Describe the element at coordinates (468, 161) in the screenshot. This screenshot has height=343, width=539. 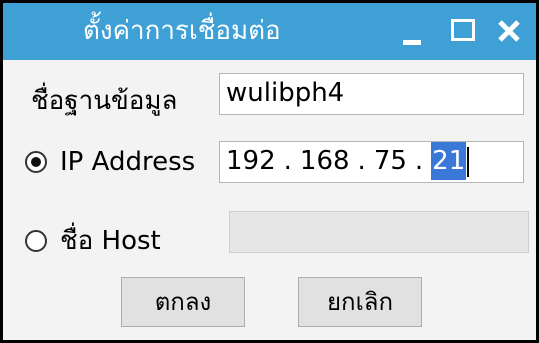
I see `text-caret` at that location.